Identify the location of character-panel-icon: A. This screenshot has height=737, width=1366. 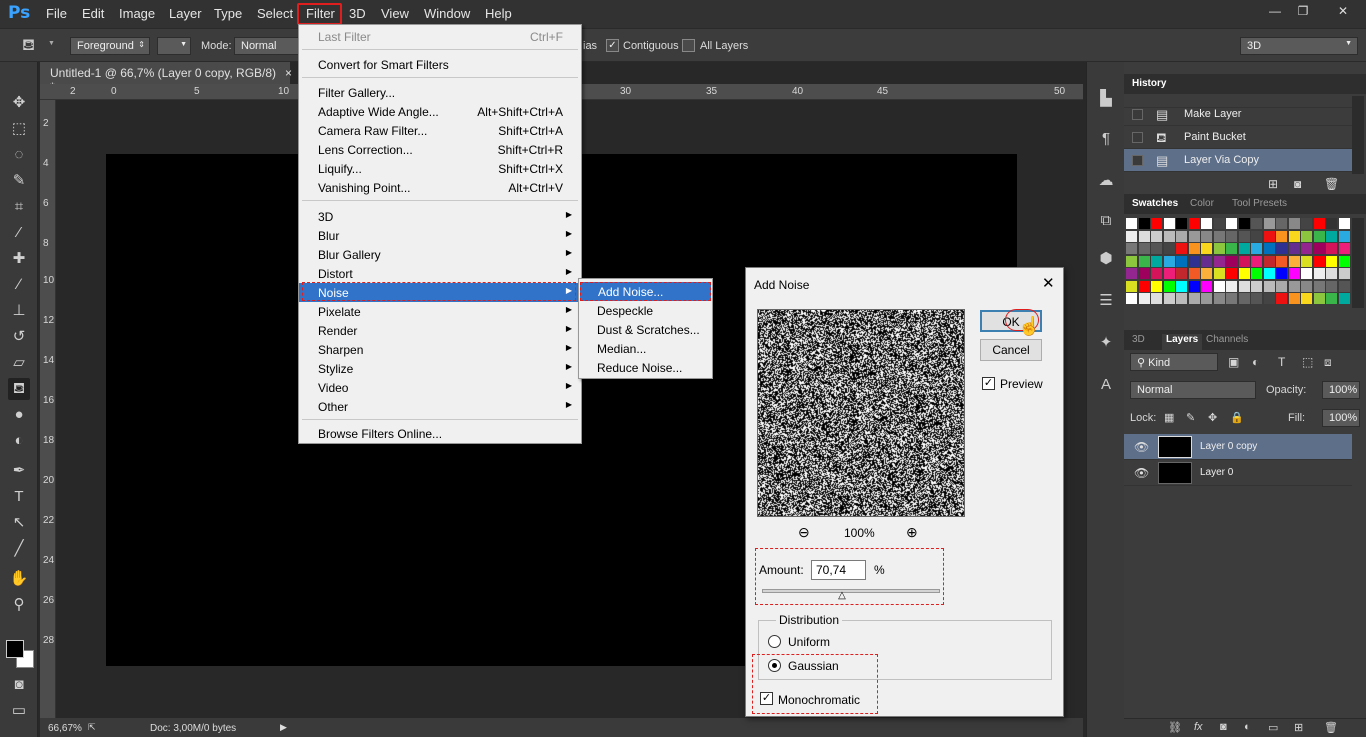
(1106, 385).